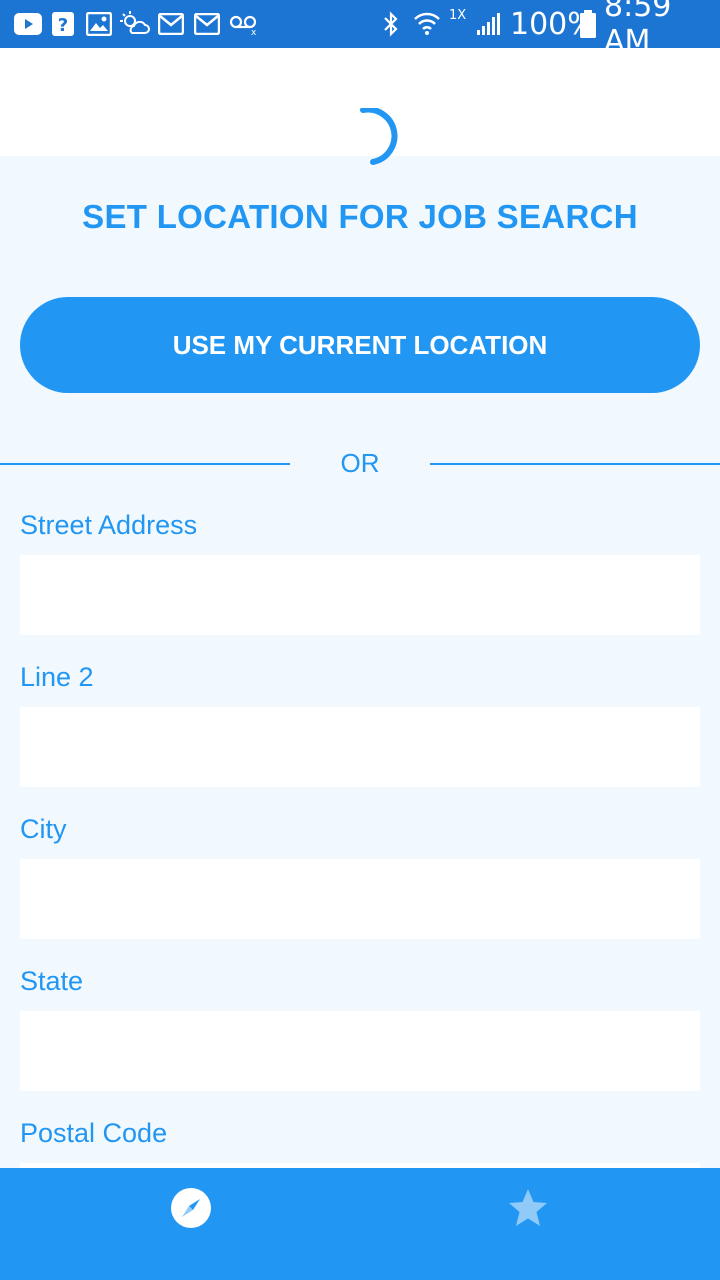 This screenshot has width=720, height=1280. Describe the element at coordinates (254, 31) in the screenshot. I see `svg-text: x` at that location.